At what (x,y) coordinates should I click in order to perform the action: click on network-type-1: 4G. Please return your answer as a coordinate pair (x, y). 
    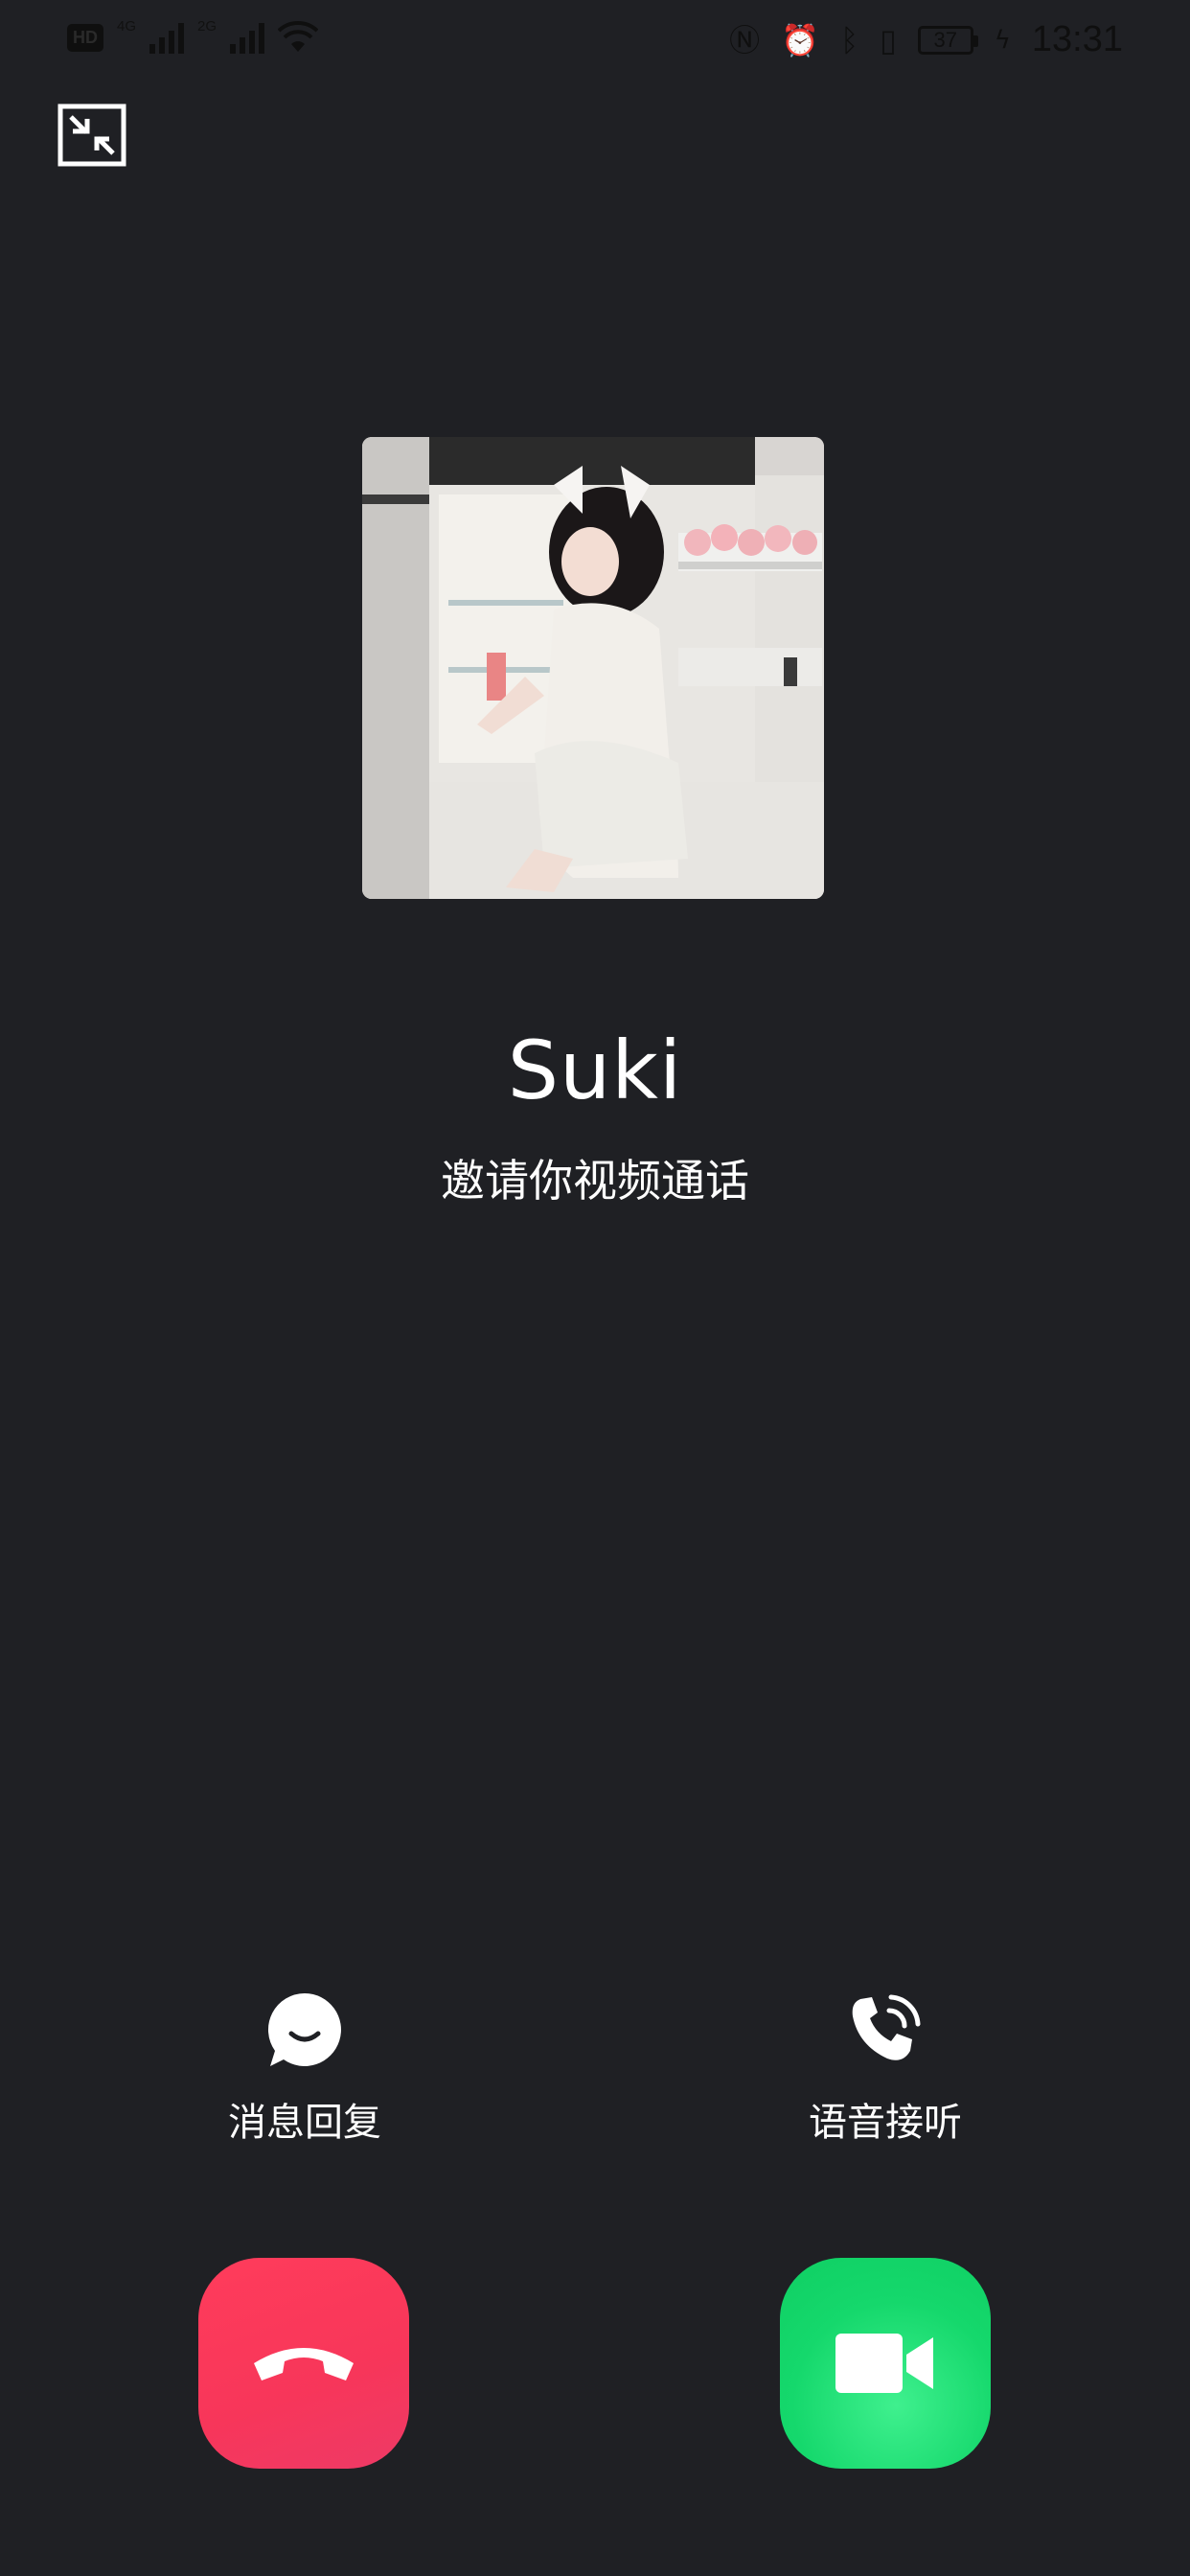
    Looking at the image, I should click on (127, 26).